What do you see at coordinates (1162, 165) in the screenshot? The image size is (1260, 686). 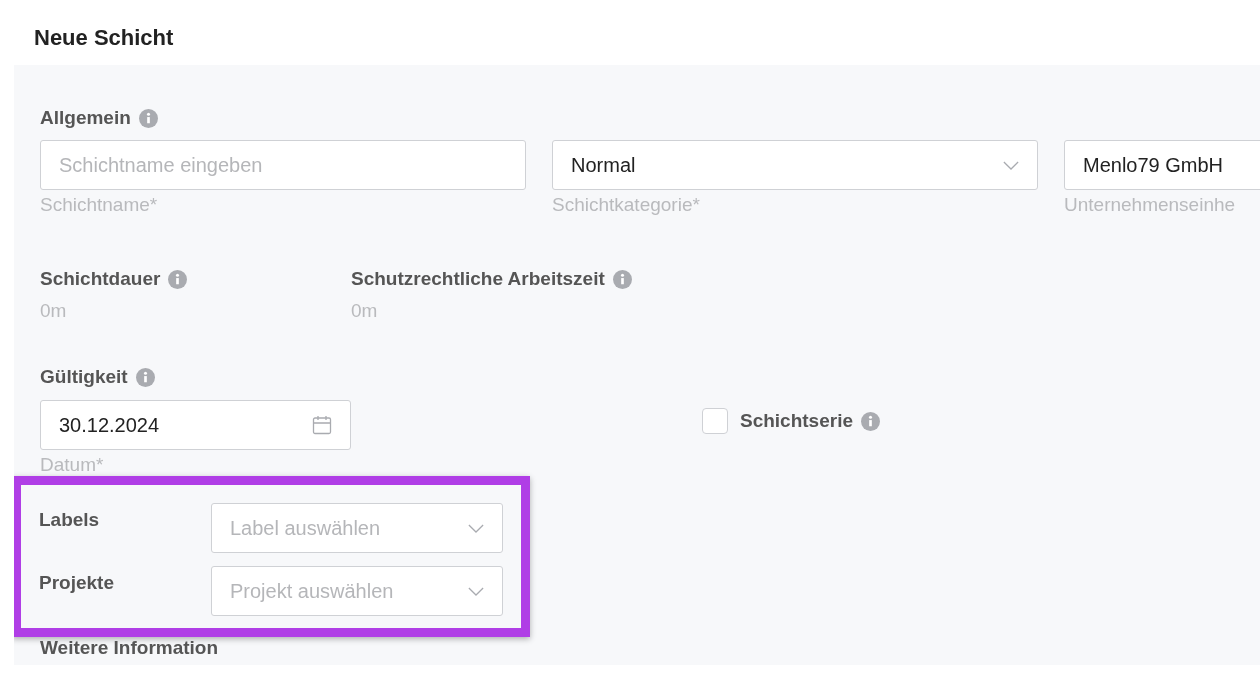 I see `company-field: Menlo79 GmbH` at bounding box center [1162, 165].